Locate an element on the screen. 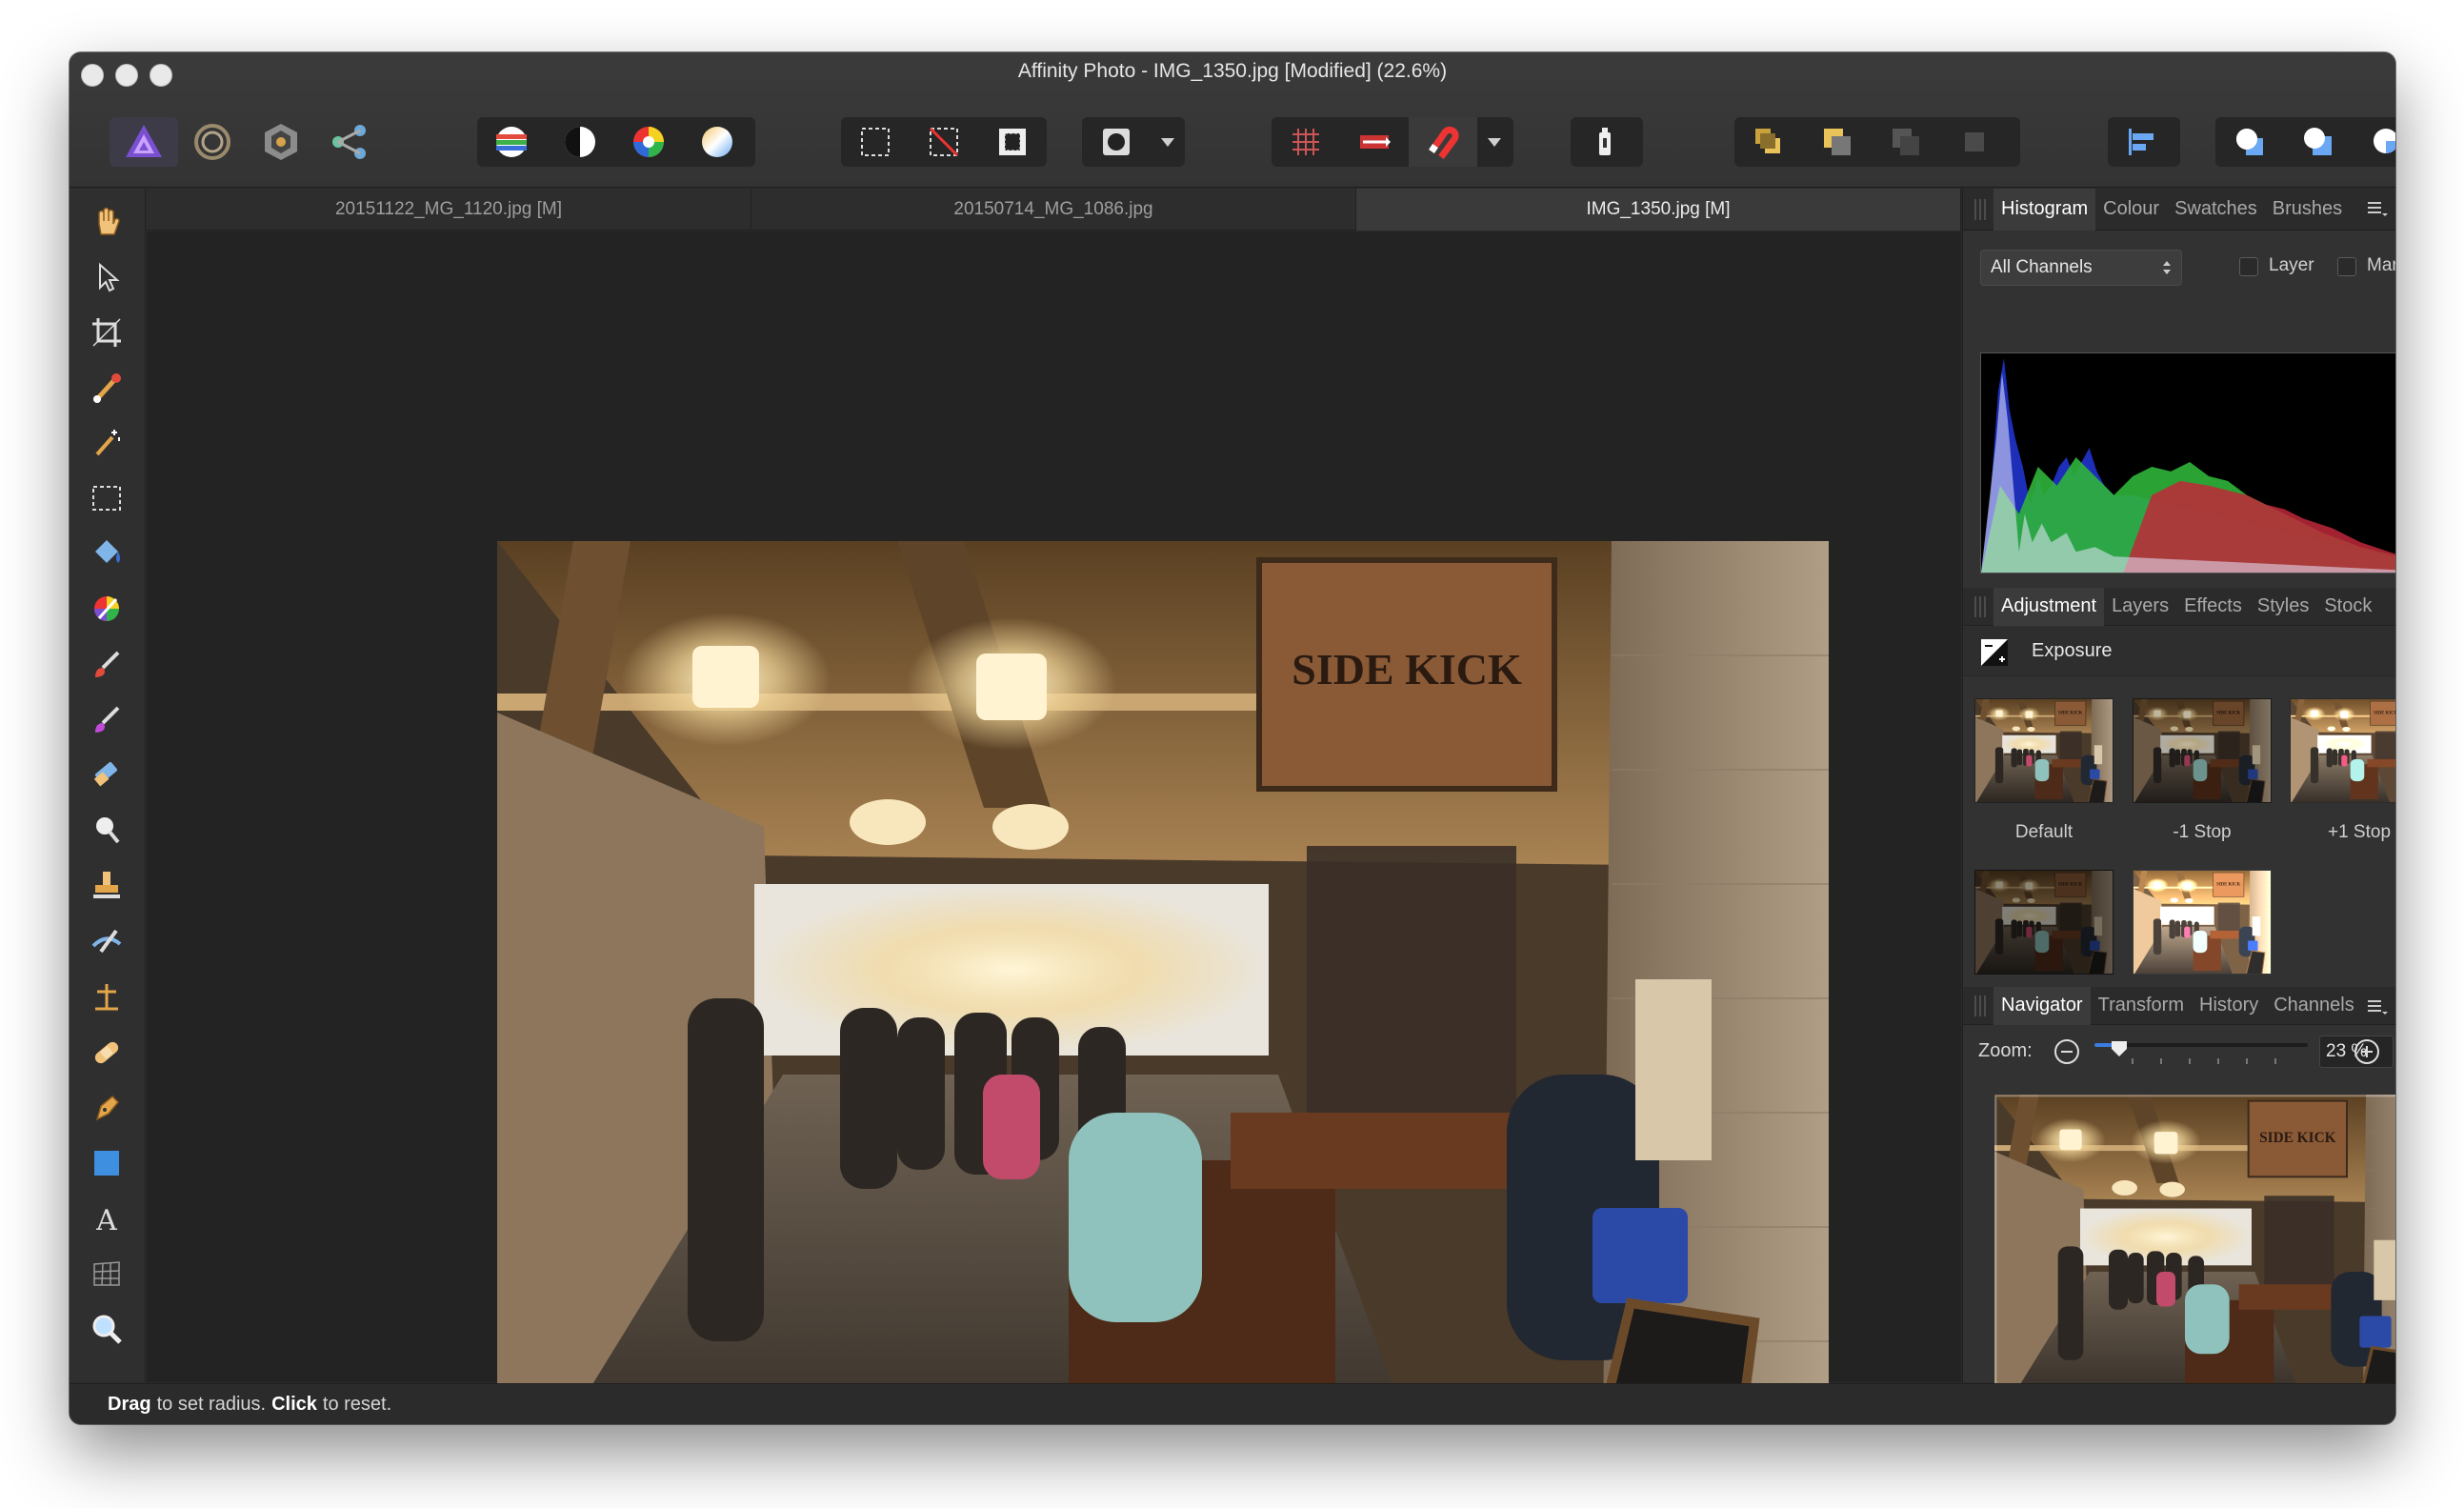 The width and height of the screenshot is (2464, 1508). liquify-persona-icon is located at coordinates (212, 142).